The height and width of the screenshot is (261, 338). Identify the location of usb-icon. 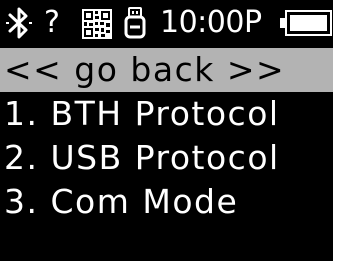
(135, 23).